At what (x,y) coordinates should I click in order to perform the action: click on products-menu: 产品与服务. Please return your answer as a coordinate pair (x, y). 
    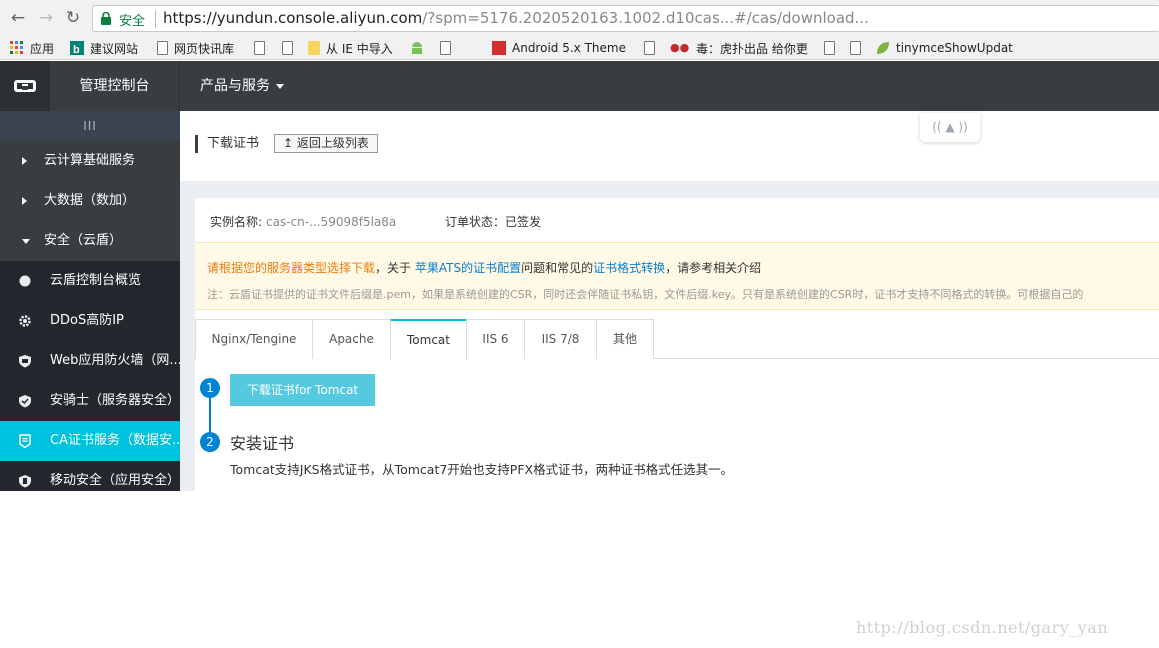
    Looking at the image, I should click on (242, 86).